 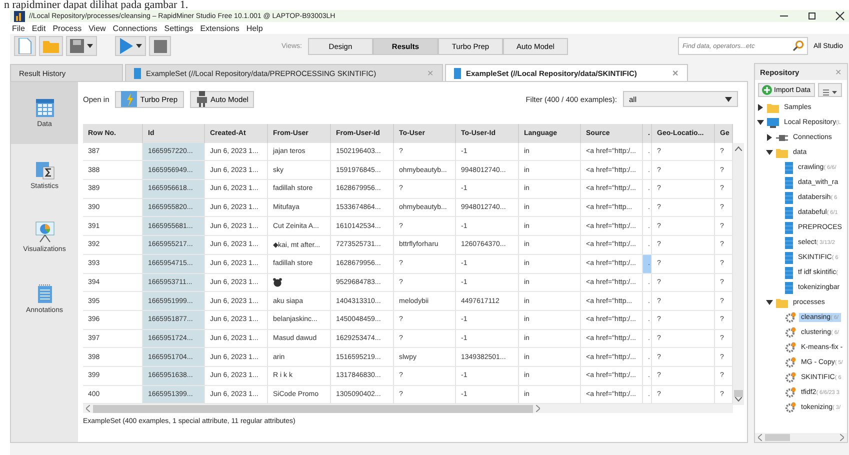 I want to click on dropdown-arrow-icon, so click(x=728, y=99).